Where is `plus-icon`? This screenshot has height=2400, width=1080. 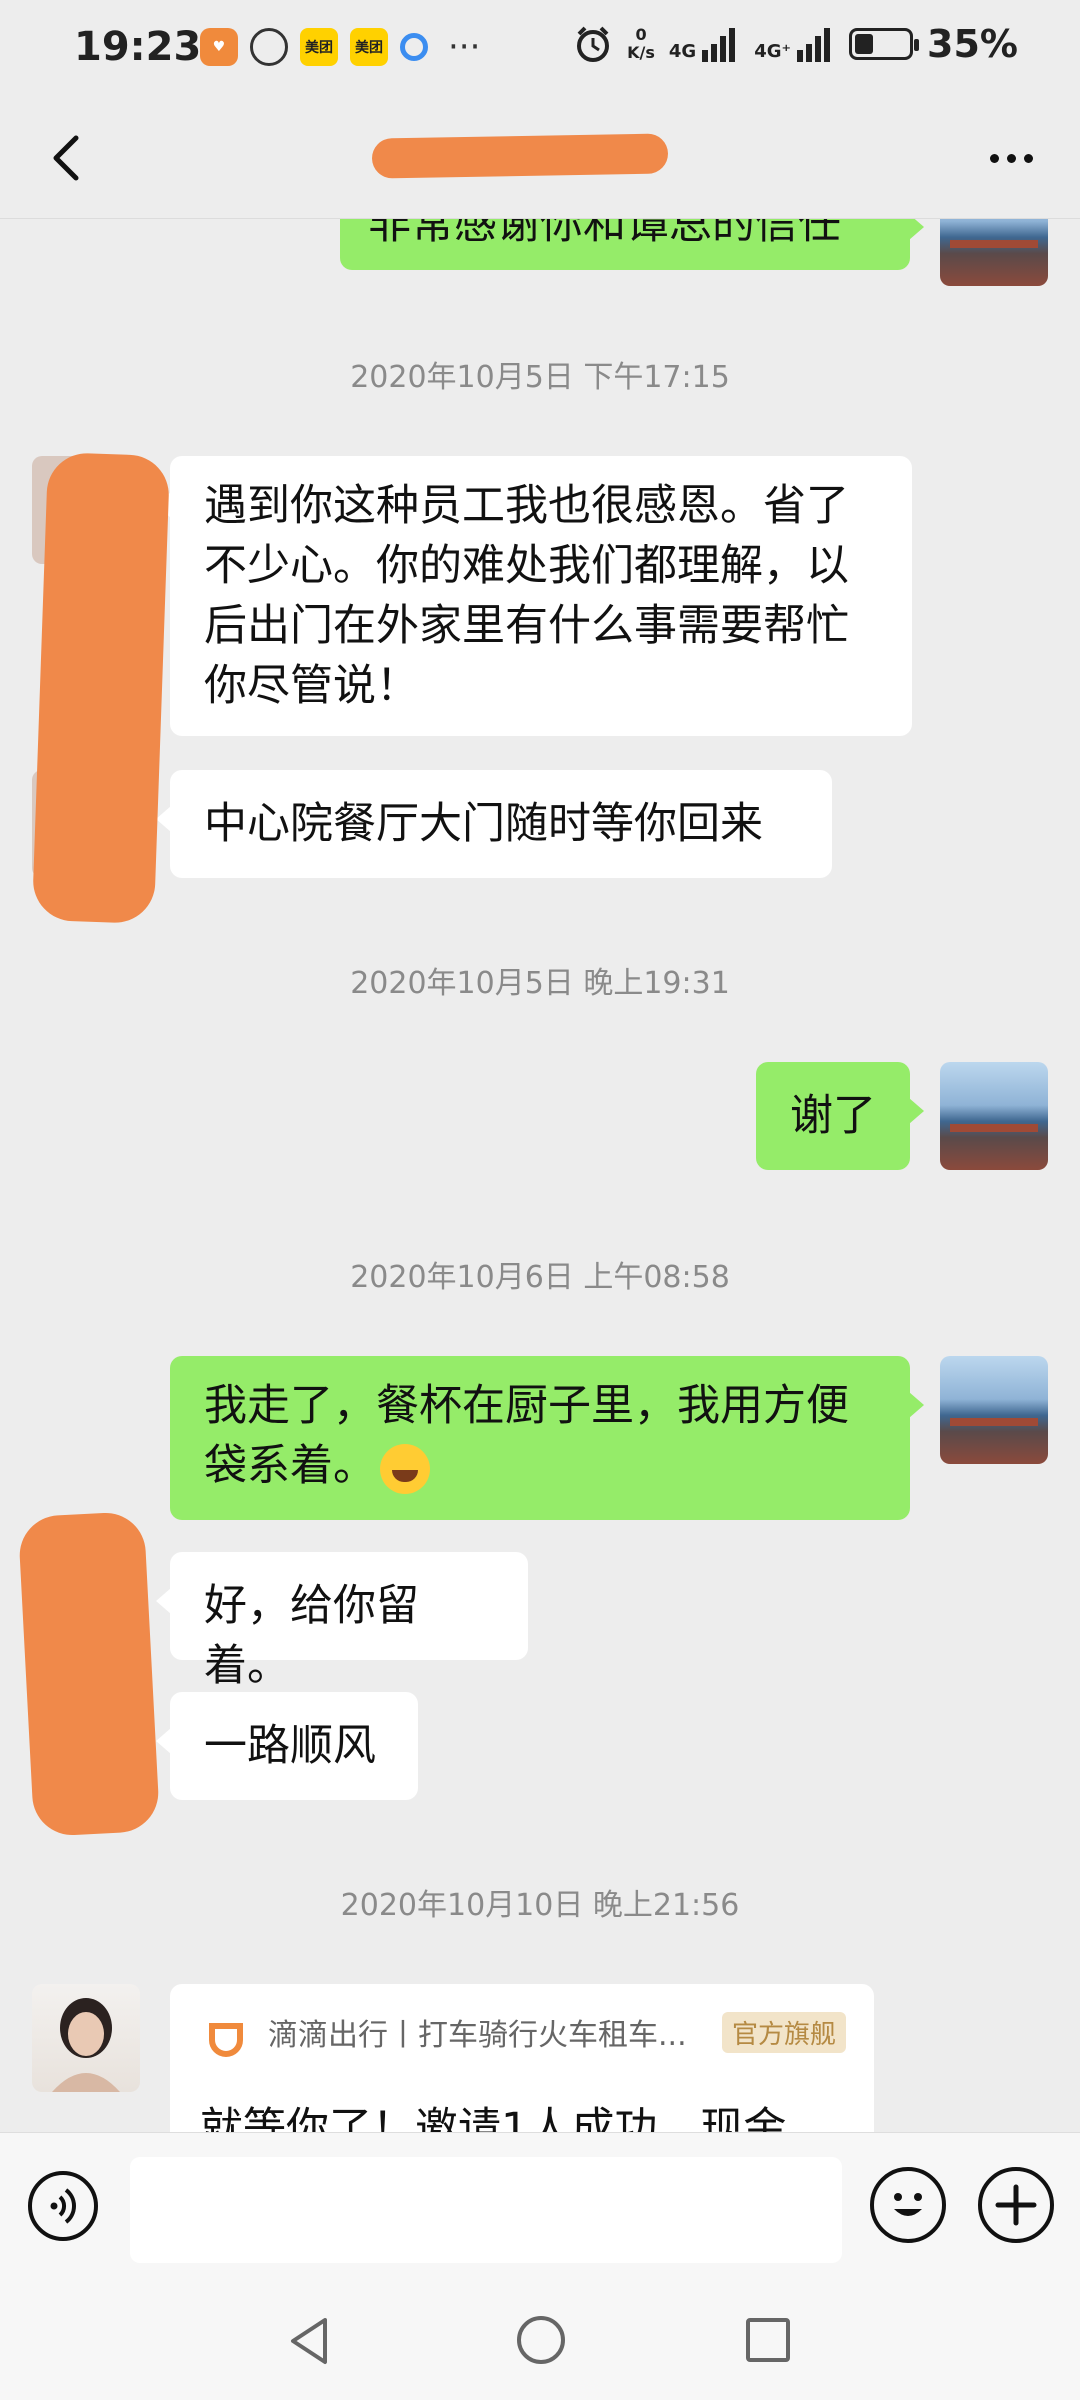
plus-icon is located at coordinates (1016, 2205).